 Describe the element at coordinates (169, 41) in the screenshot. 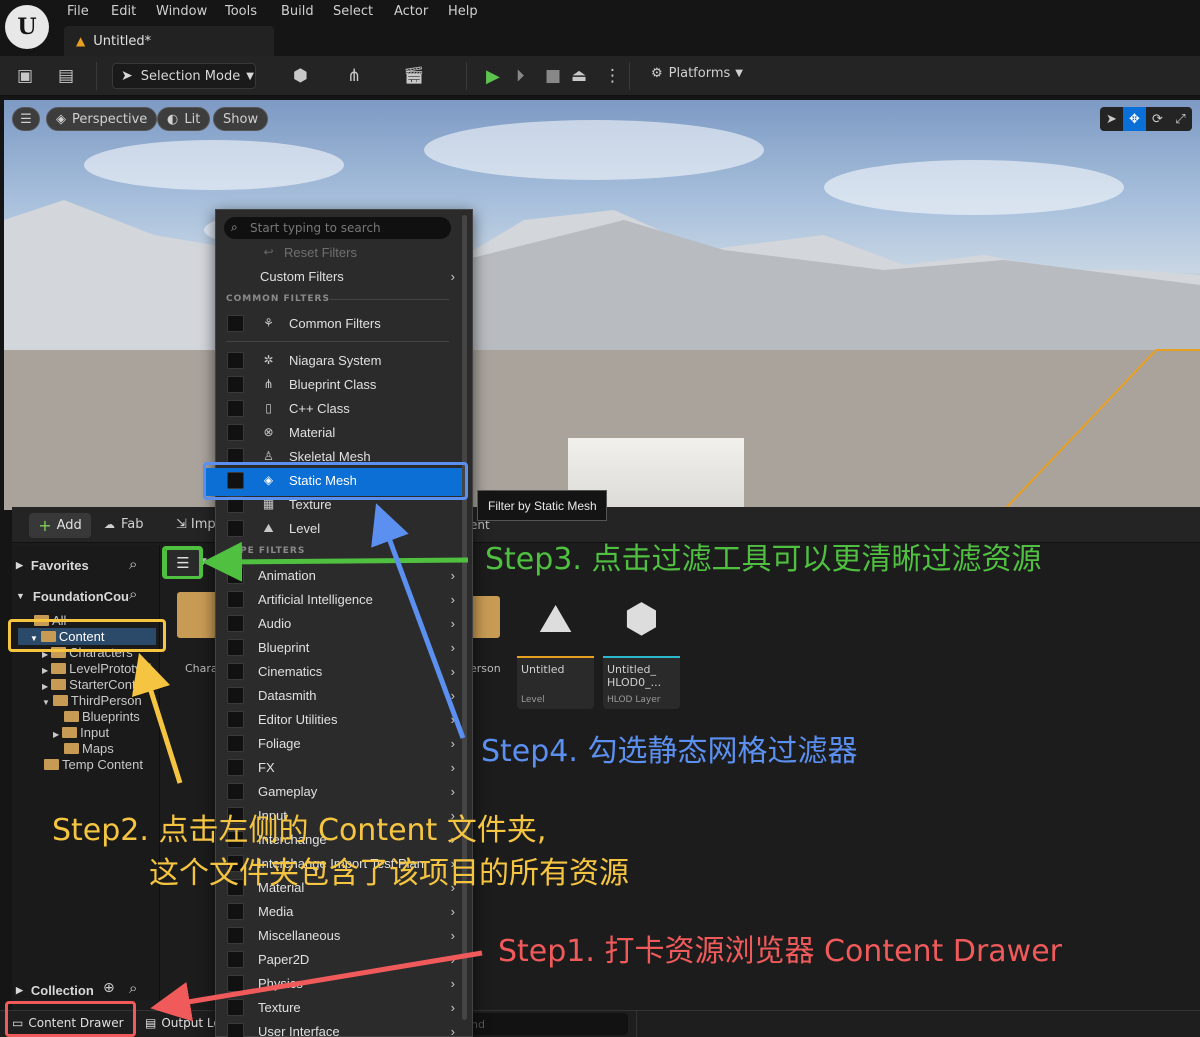

I see `document-tab: ▲ Untitled*` at that location.